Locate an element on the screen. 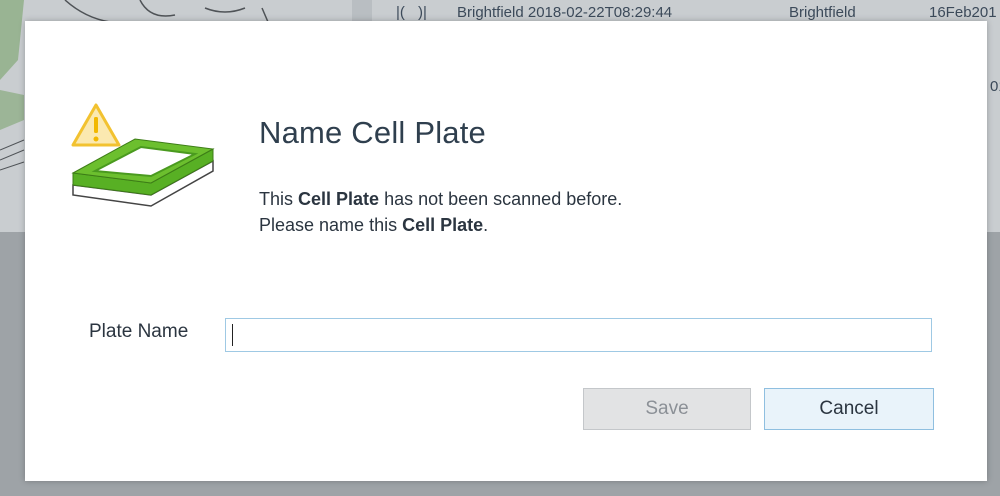 This screenshot has width=1000, height=496. cell-plate-icon is located at coordinates (143, 155).